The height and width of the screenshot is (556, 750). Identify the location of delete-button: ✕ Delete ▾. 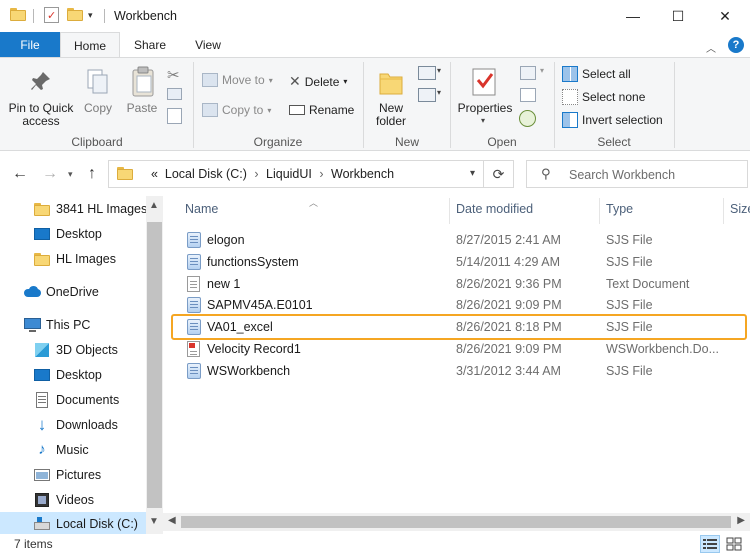
(318, 81).